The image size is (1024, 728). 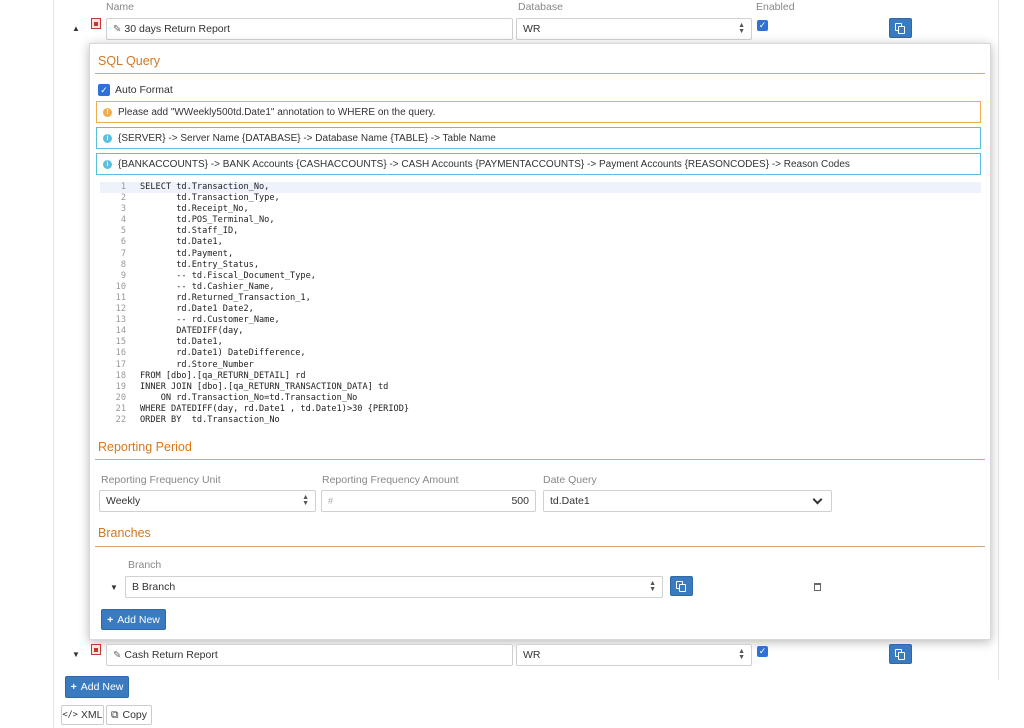 I want to click on code-text: td.Transaction_Type,, so click(x=210, y=198).